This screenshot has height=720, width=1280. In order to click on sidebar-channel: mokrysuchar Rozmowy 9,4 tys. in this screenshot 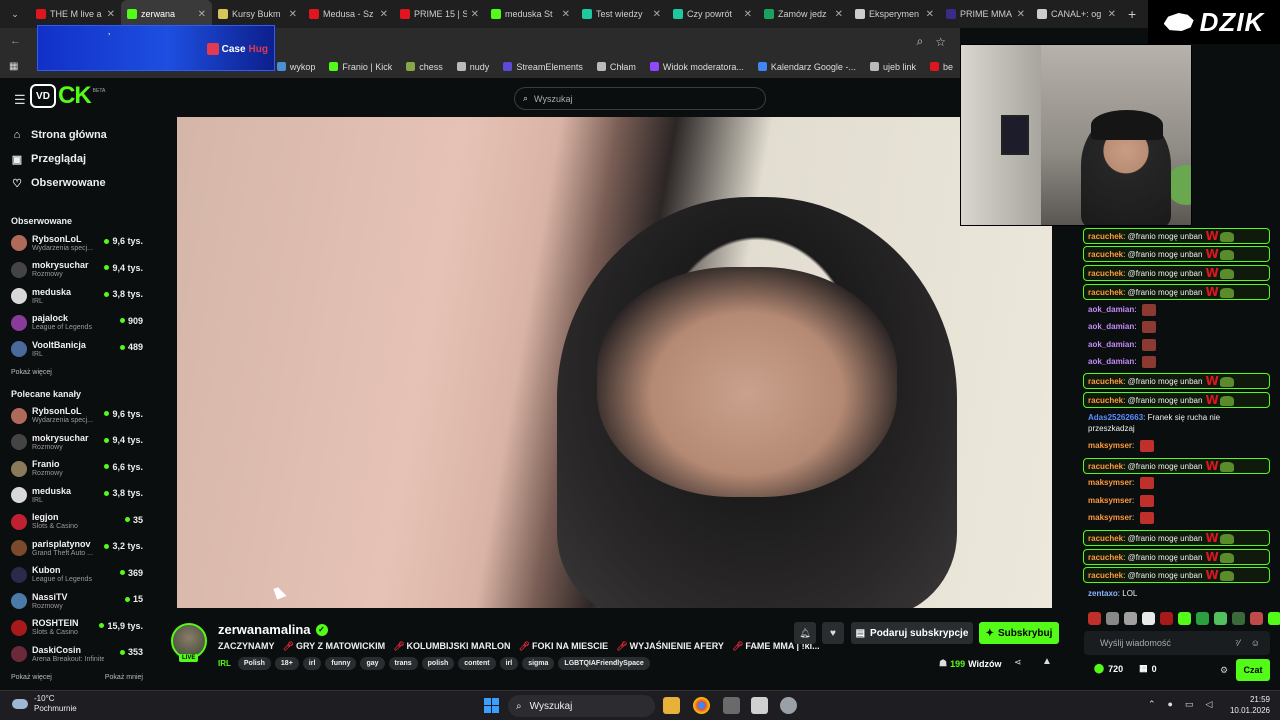, I will do `click(76, 442)`.